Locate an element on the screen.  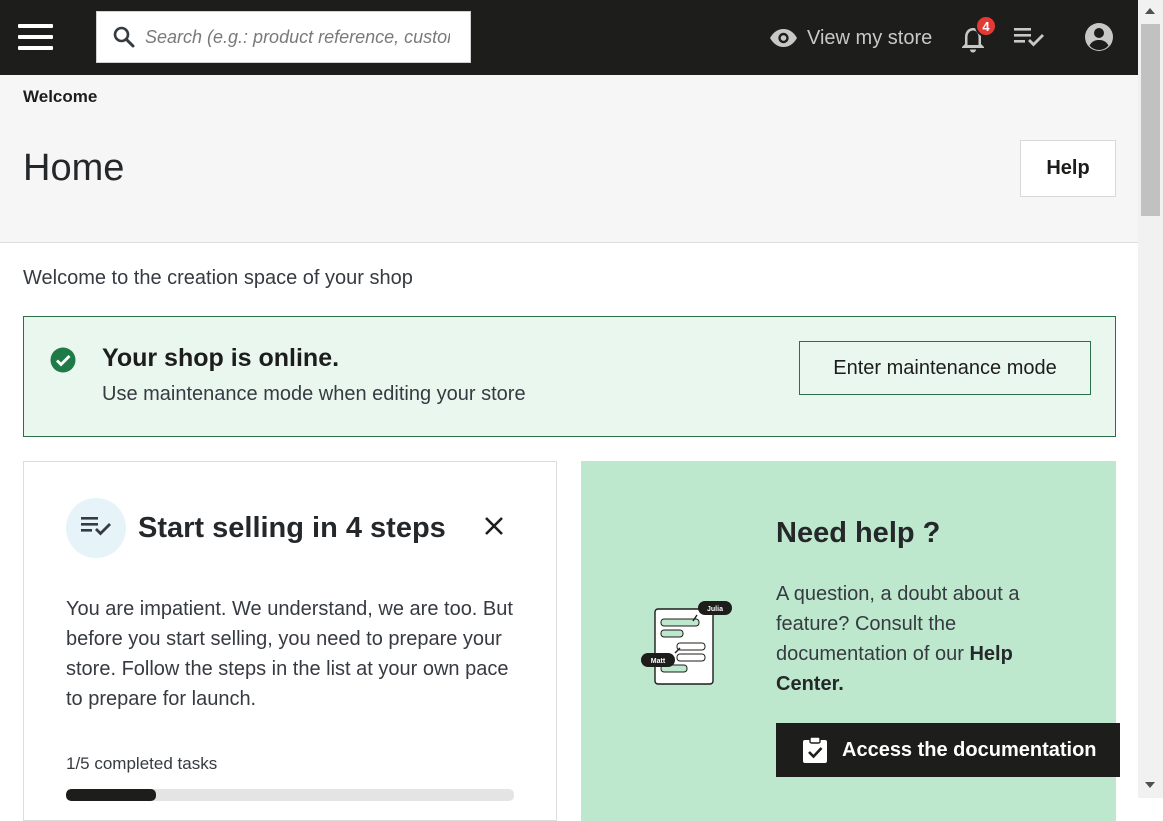
top-bar: View my store 4 is located at coordinates (569, 37).